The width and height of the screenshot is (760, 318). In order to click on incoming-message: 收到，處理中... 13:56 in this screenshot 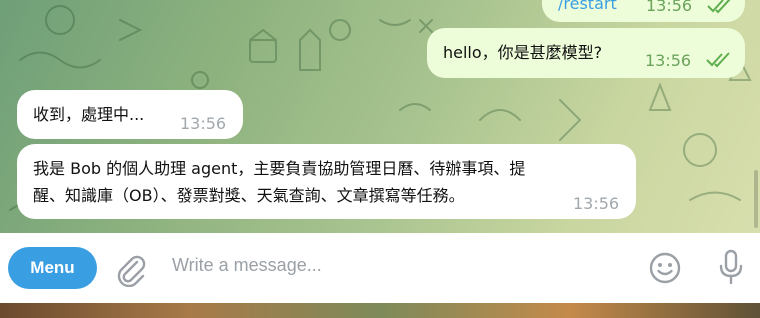, I will do `click(130, 114)`.